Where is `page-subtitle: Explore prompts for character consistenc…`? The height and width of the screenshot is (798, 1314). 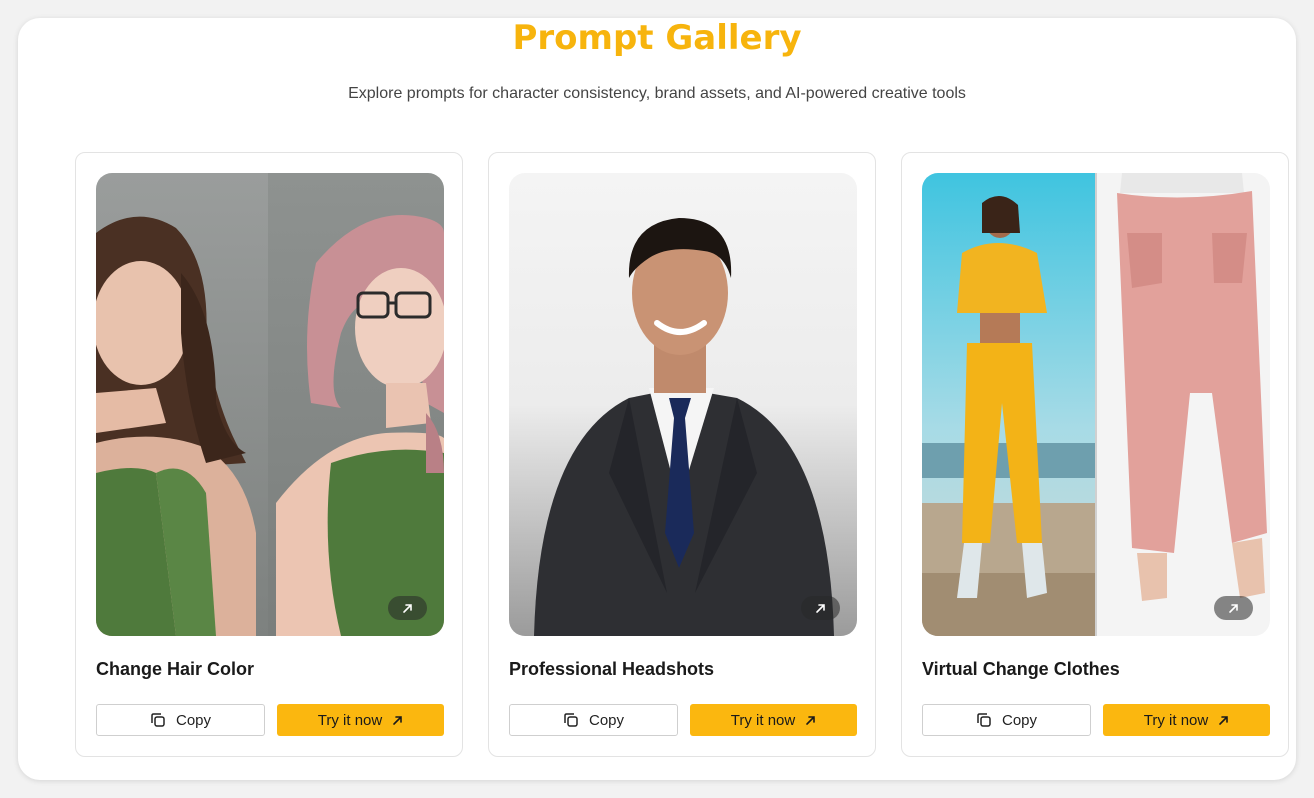 page-subtitle: Explore prompts for character consistenc… is located at coordinates (657, 93).